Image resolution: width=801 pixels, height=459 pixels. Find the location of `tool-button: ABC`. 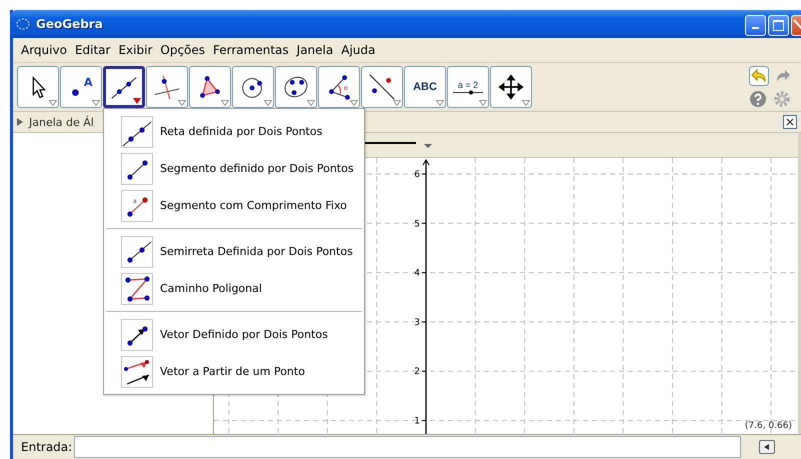

tool-button: ABC is located at coordinates (425, 87).